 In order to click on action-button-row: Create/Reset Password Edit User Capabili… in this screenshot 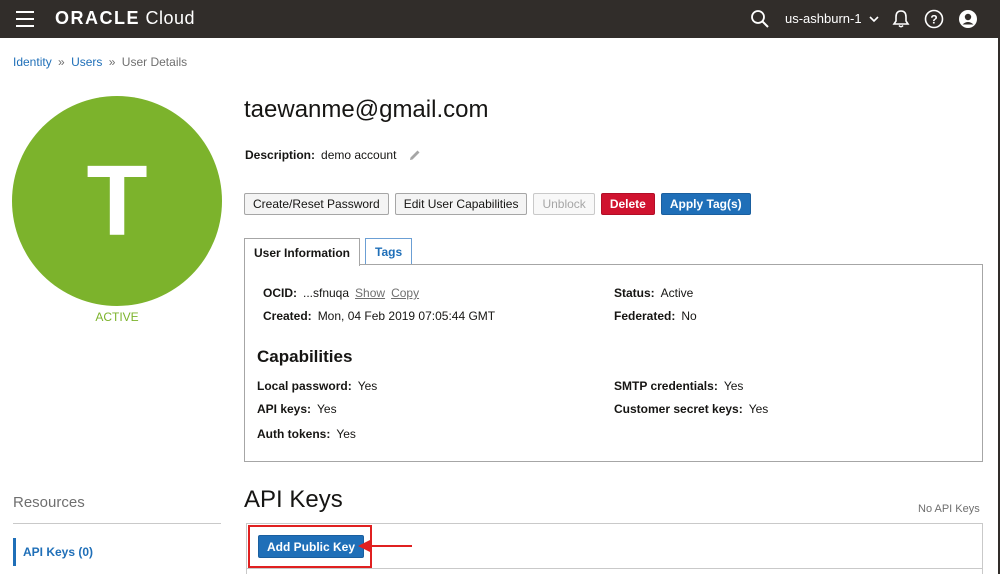, I will do `click(497, 204)`.